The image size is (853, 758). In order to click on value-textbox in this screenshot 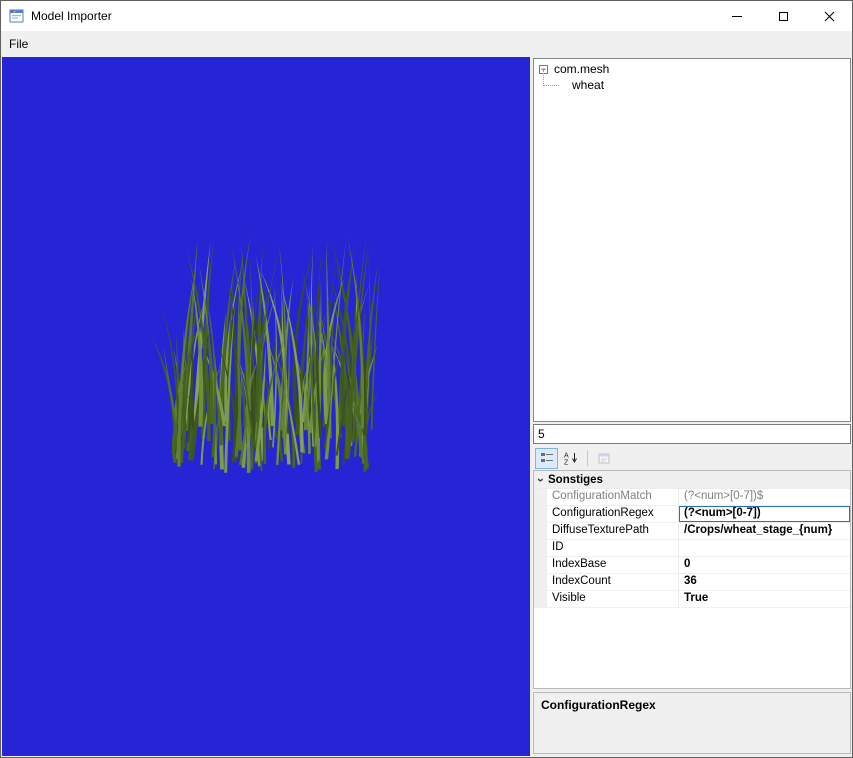, I will do `click(692, 434)`.